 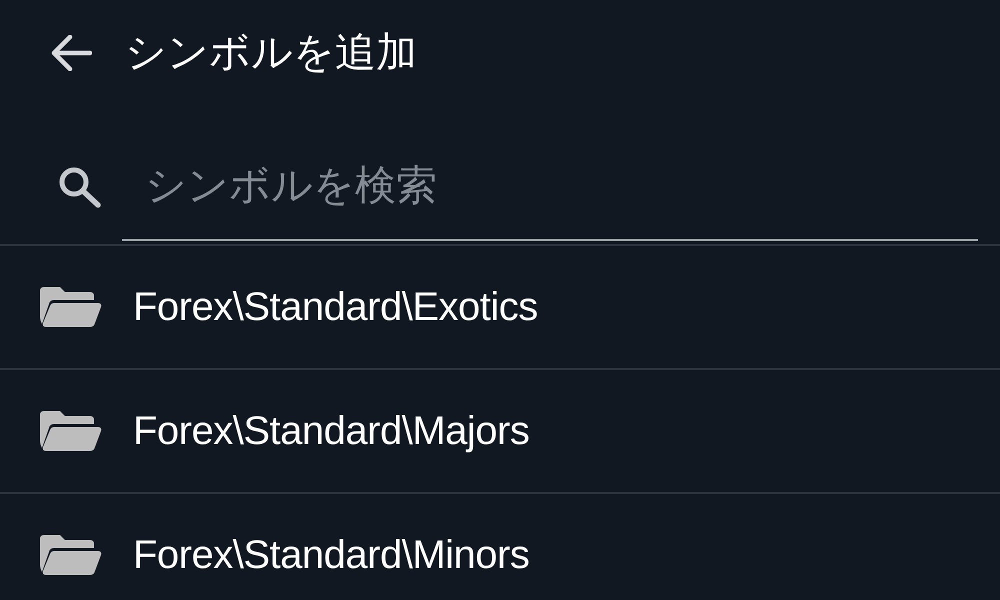 What do you see at coordinates (80, 187) in the screenshot?
I see `search-icon` at bounding box center [80, 187].